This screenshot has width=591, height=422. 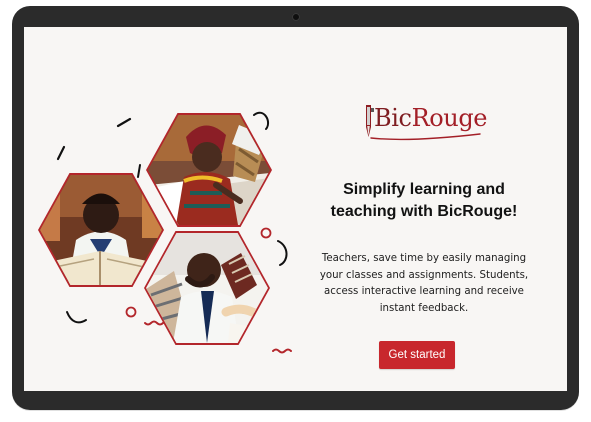 I want to click on get-started-button: Get started, so click(x=417, y=355).